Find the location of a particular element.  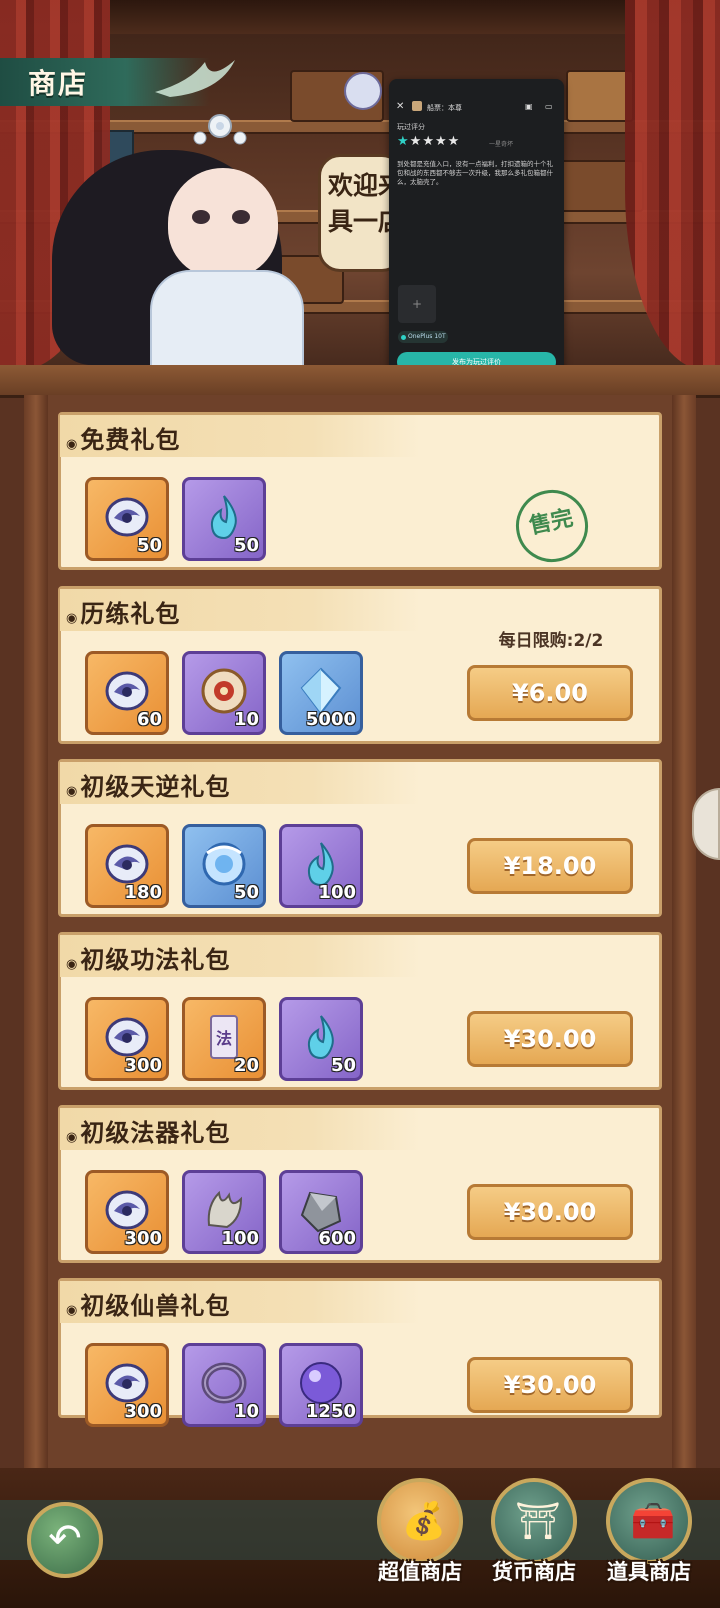

item-count: 5000 is located at coordinates (330, 719).